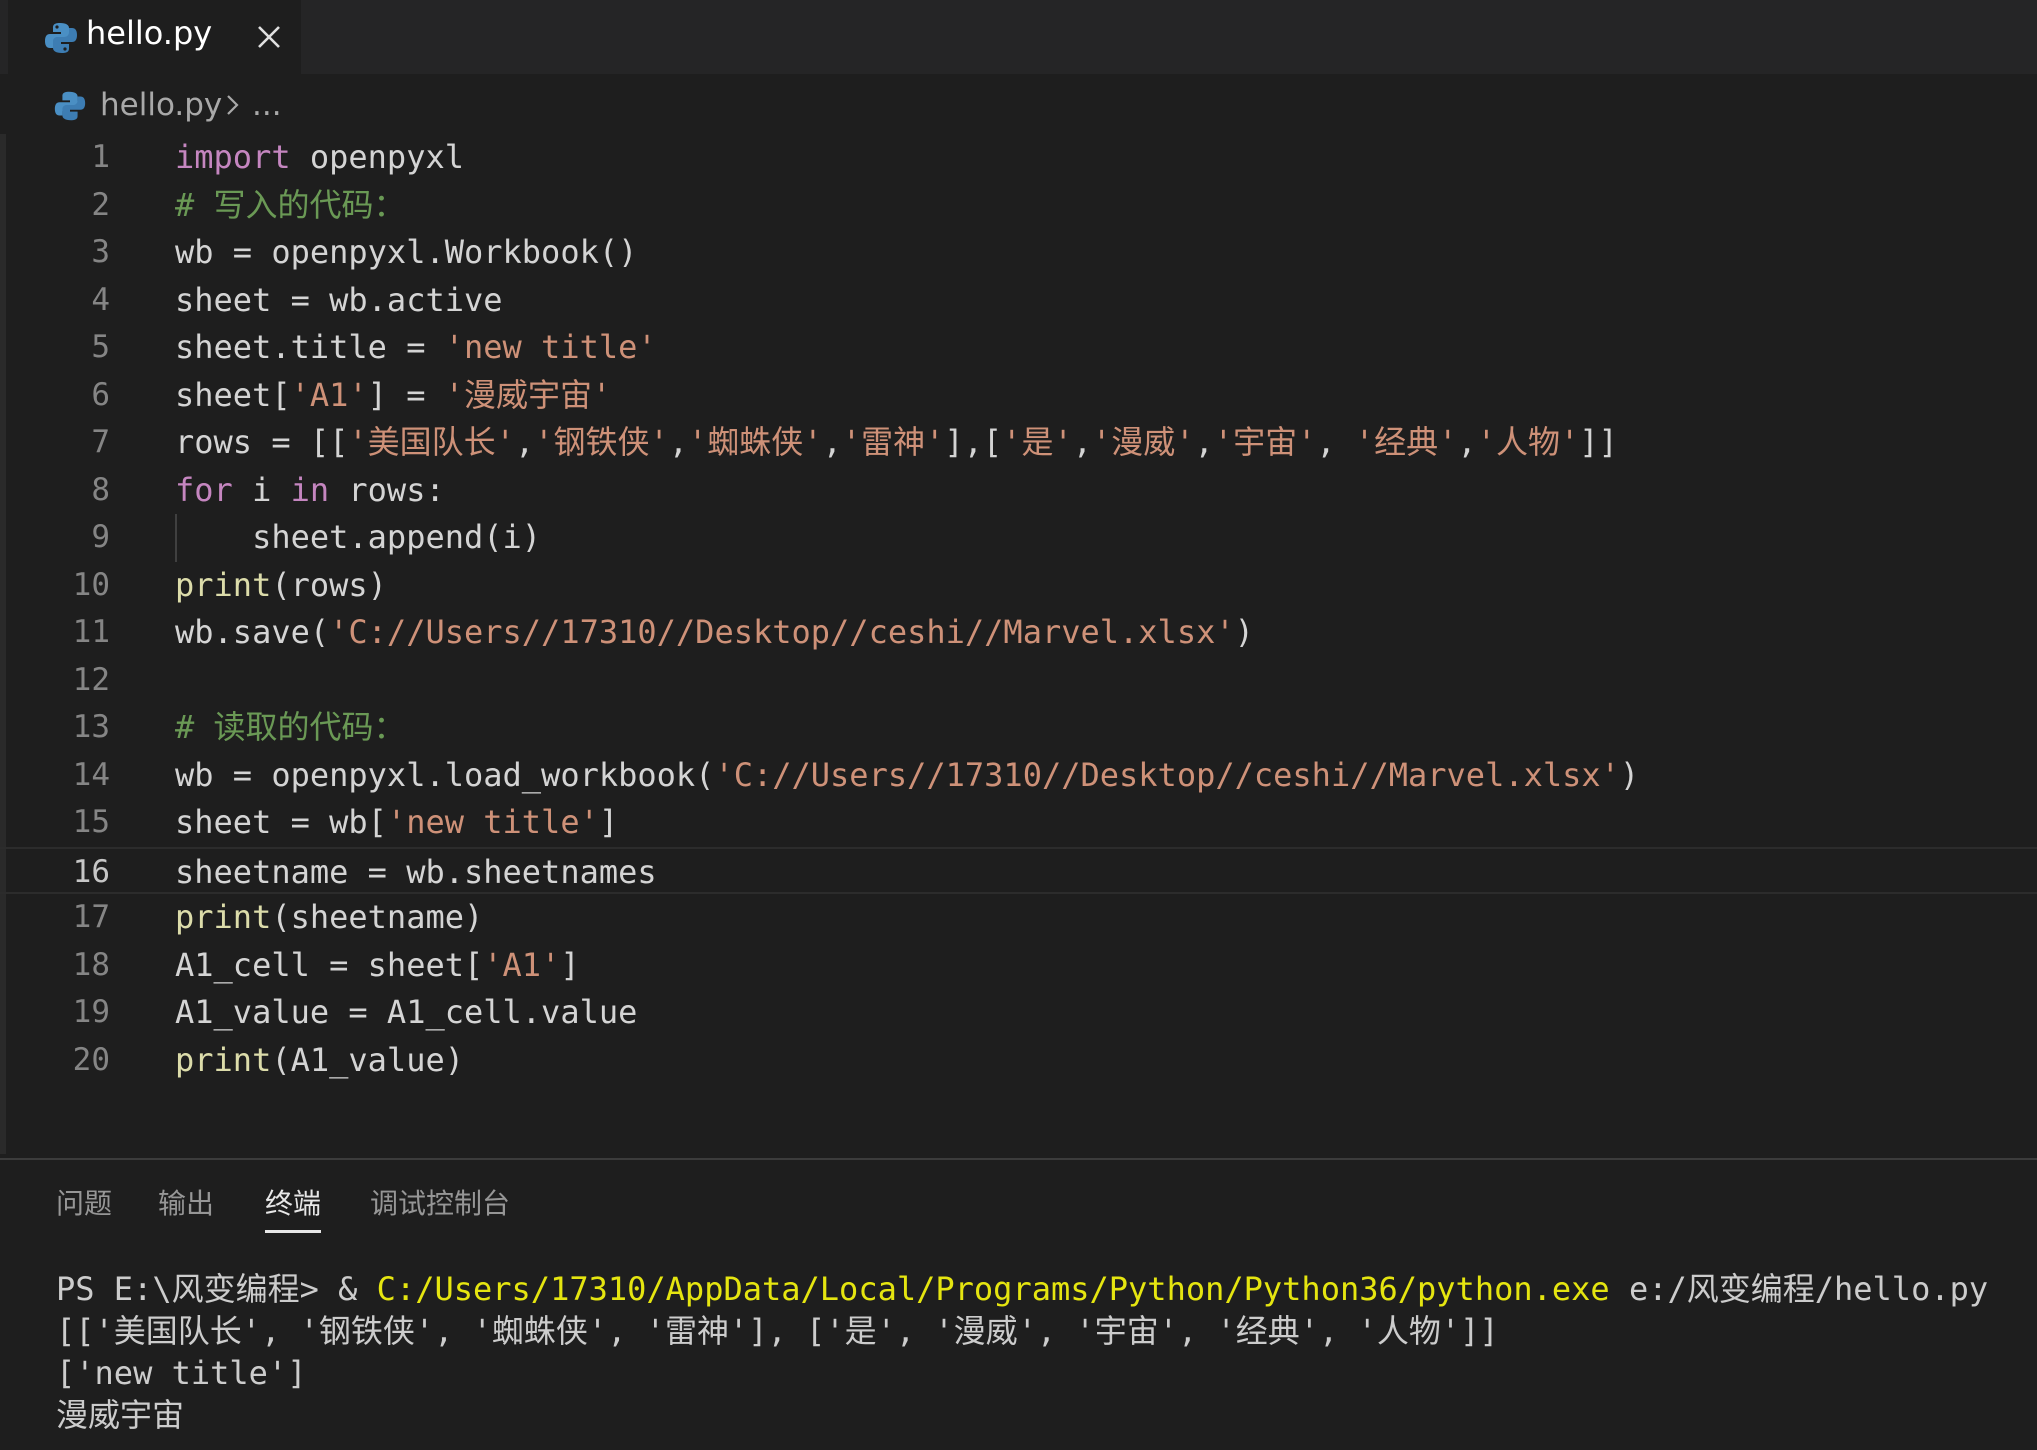 The width and height of the screenshot is (2037, 1450). What do you see at coordinates (186, 1202) in the screenshot?
I see `tab-output: 输出` at bounding box center [186, 1202].